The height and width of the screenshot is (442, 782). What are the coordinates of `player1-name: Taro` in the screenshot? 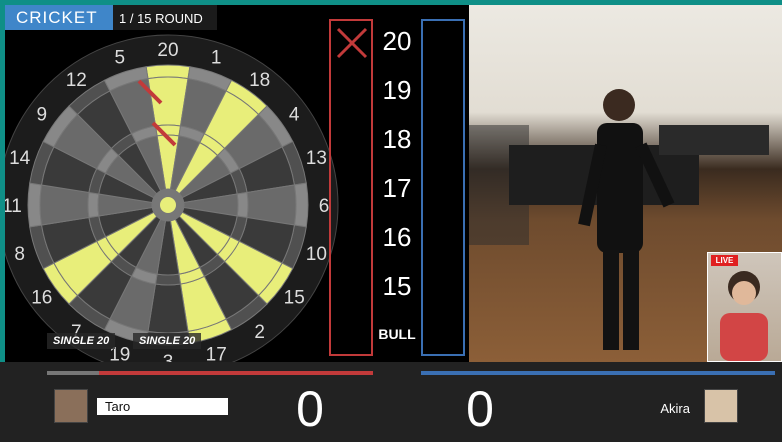 It's located at (162, 406).